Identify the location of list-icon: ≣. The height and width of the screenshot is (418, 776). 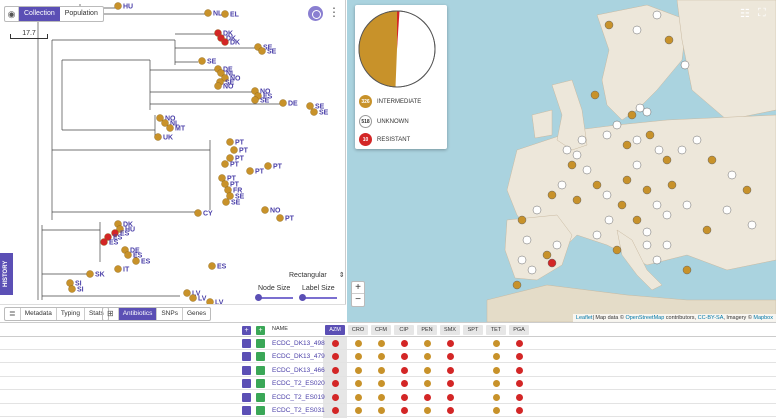
(13, 314).